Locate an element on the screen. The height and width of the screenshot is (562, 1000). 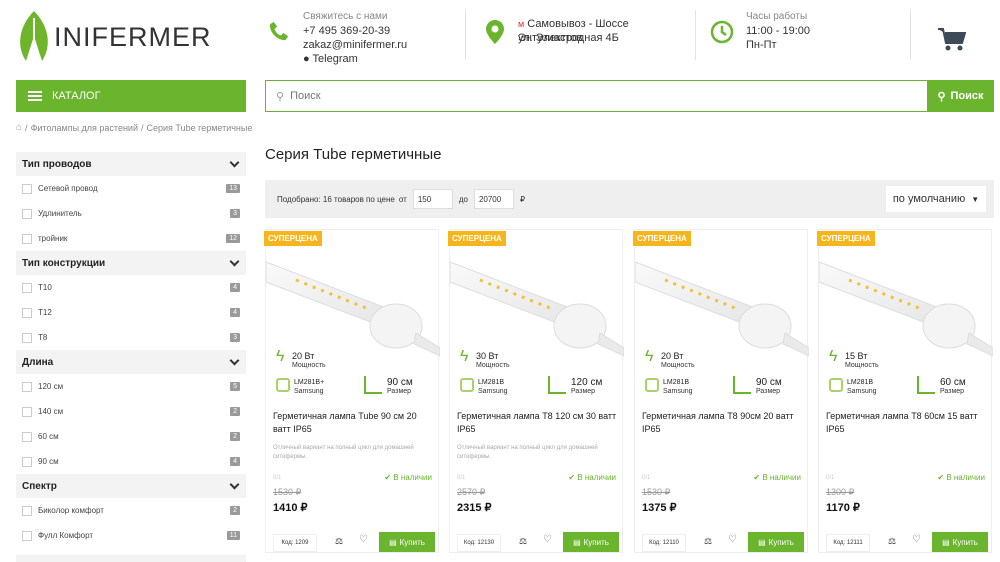
chip-model: LM281B is located at coordinates (491, 382).